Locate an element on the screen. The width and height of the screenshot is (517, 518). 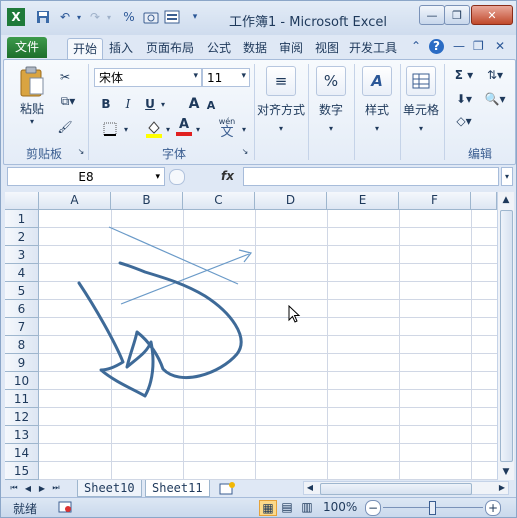
restore-button: ❐ is located at coordinates (457, 15).